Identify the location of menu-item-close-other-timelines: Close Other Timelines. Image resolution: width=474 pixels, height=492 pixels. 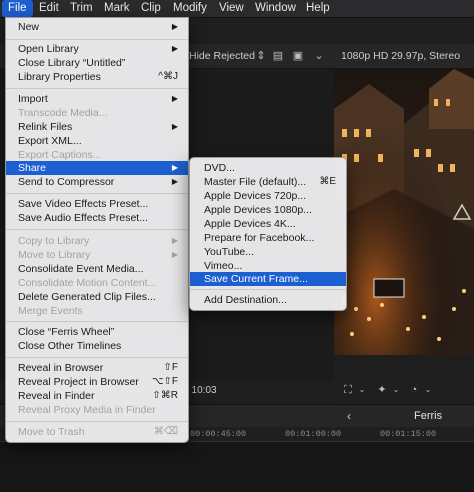
(97, 346).